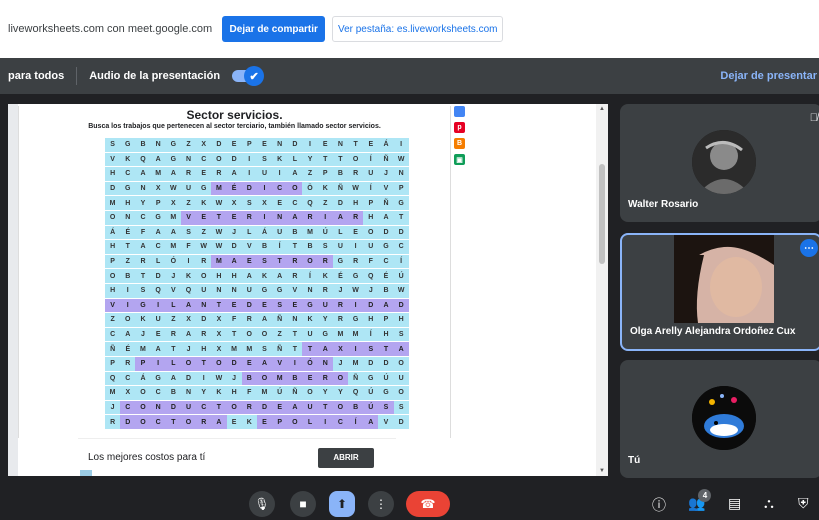  What do you see at coordinates (719, 163) in the screenshot?
I see `participant-tile: 🎙̸ Walter Rosario` at bounding box center [719, 163].